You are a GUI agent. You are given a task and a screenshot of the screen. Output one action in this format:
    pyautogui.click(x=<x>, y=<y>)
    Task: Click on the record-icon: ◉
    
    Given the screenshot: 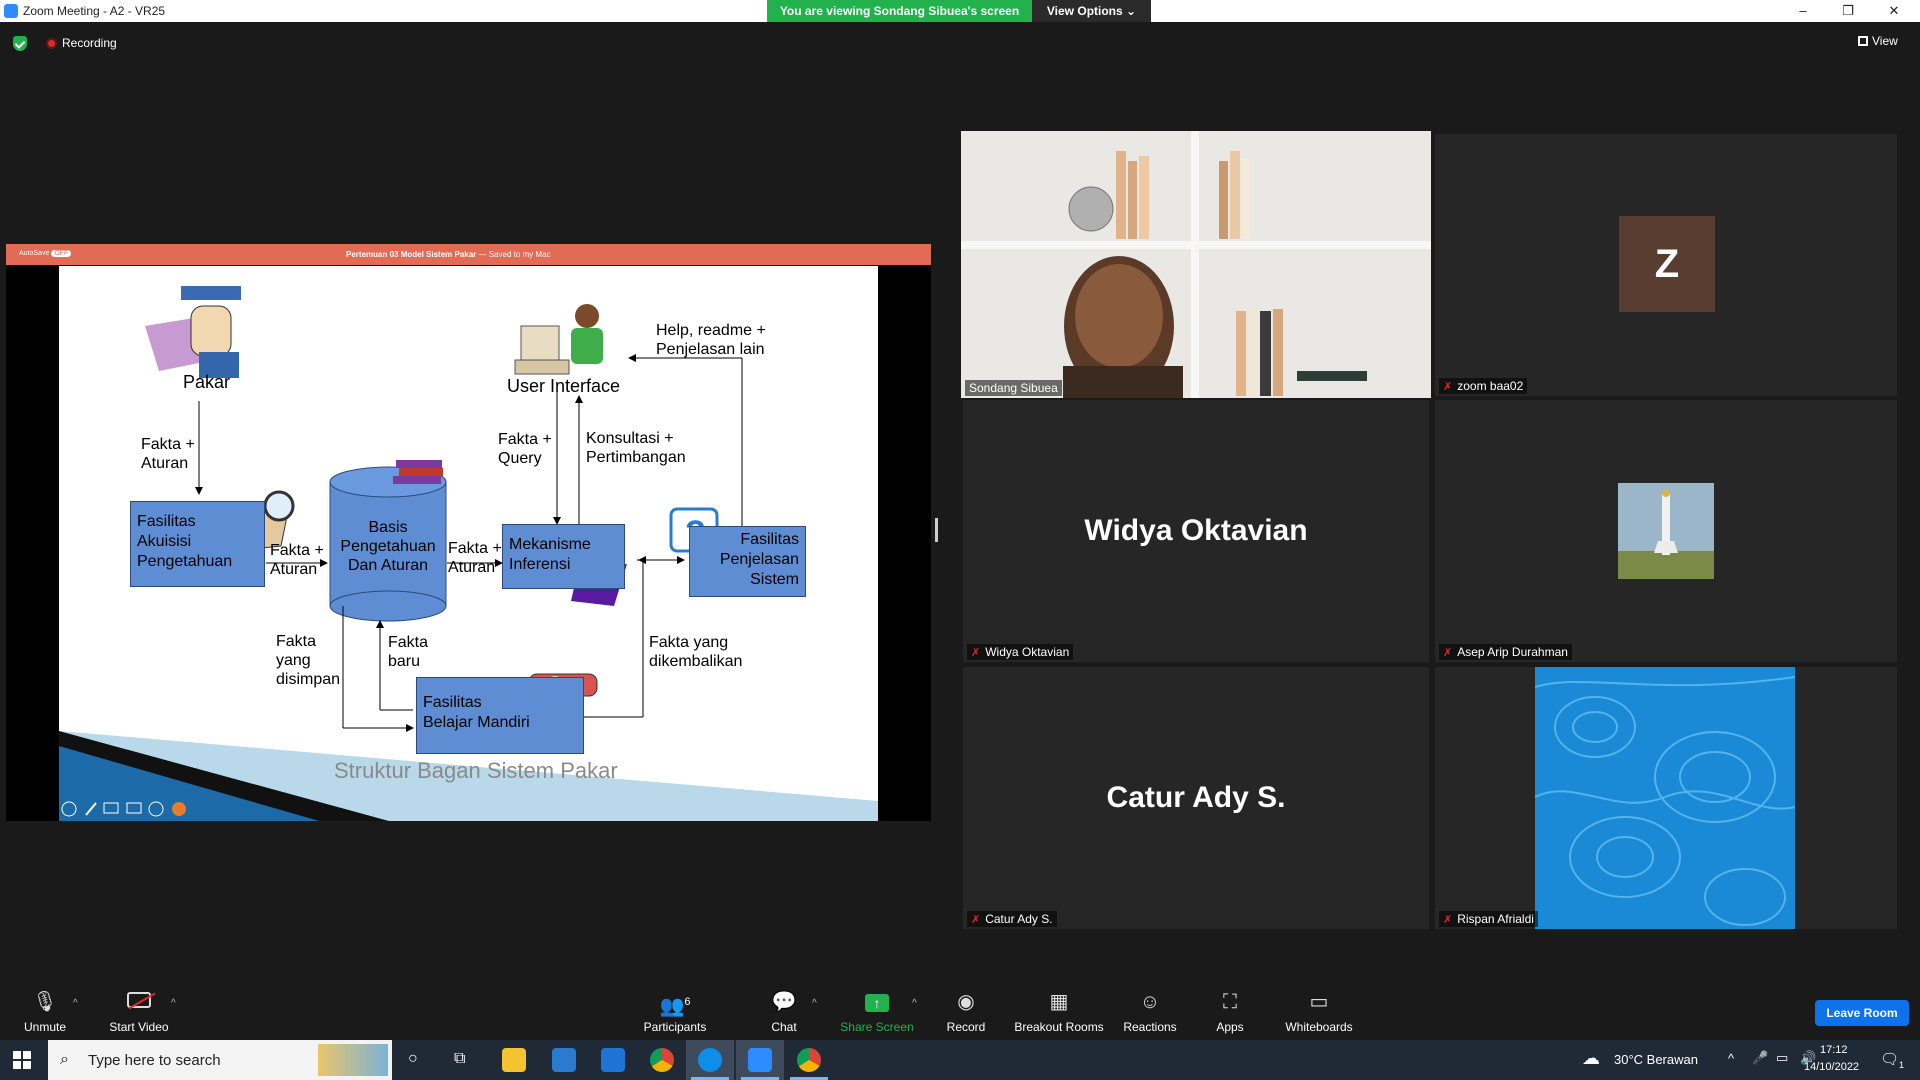 What is the action you would take?
    pyautogui.click(x=966, y=1002)
    